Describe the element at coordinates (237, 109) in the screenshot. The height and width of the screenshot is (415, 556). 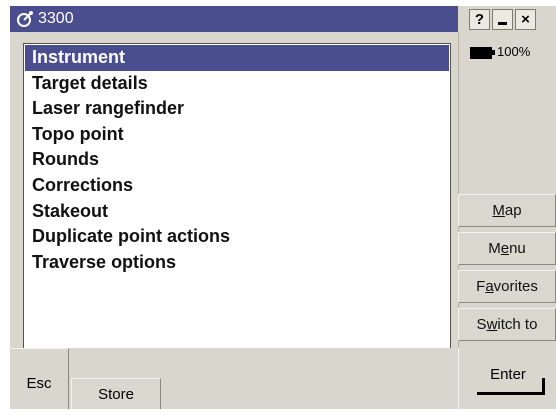
I see `list-item-laser-rangefinder: Laser rangefinder` at that location.